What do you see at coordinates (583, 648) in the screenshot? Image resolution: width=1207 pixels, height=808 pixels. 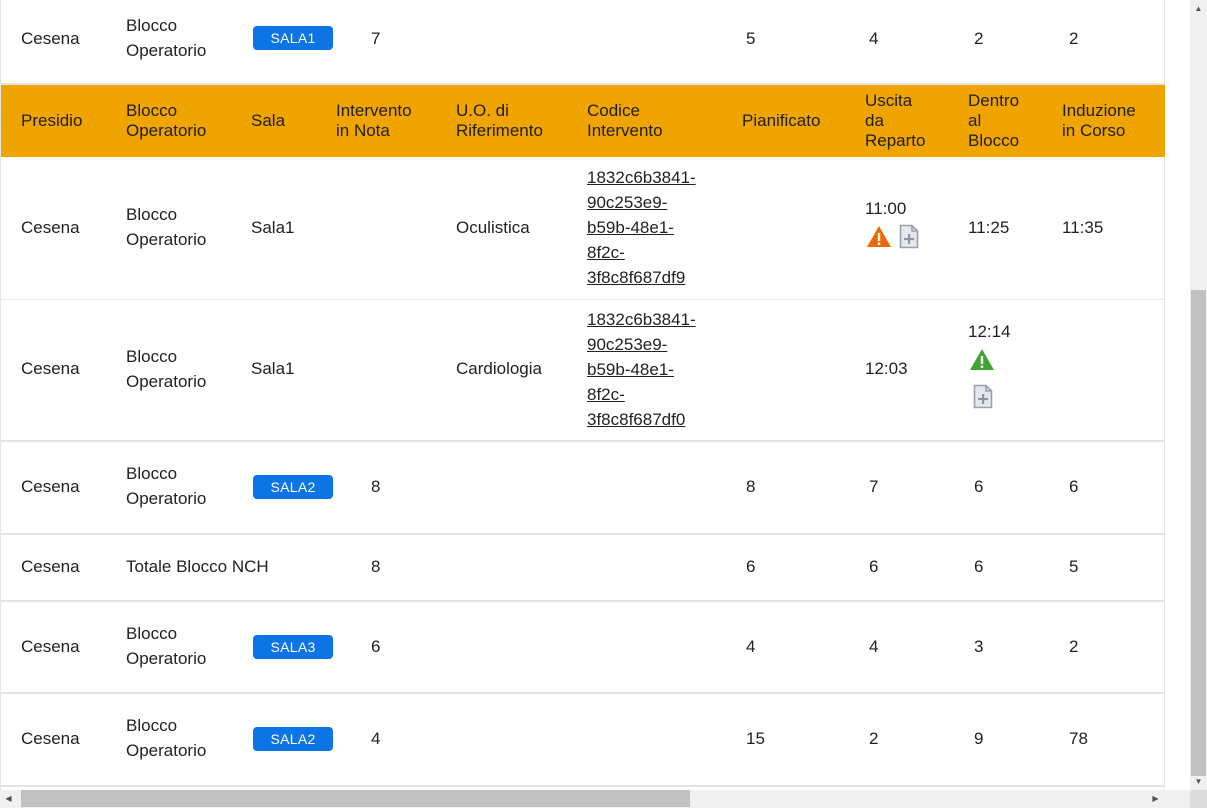 I see `table-row-summary-sala3: Cesena Blocco Operatorio SALA3 6 4 4 3 2` at bounding box center [583, 648].